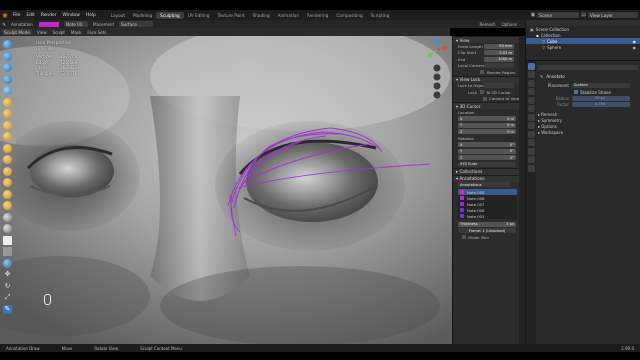 This screenshot has width=640, height=360. I want to click on workspace-tab-sculpting: Sculpting, so click(170, 15).